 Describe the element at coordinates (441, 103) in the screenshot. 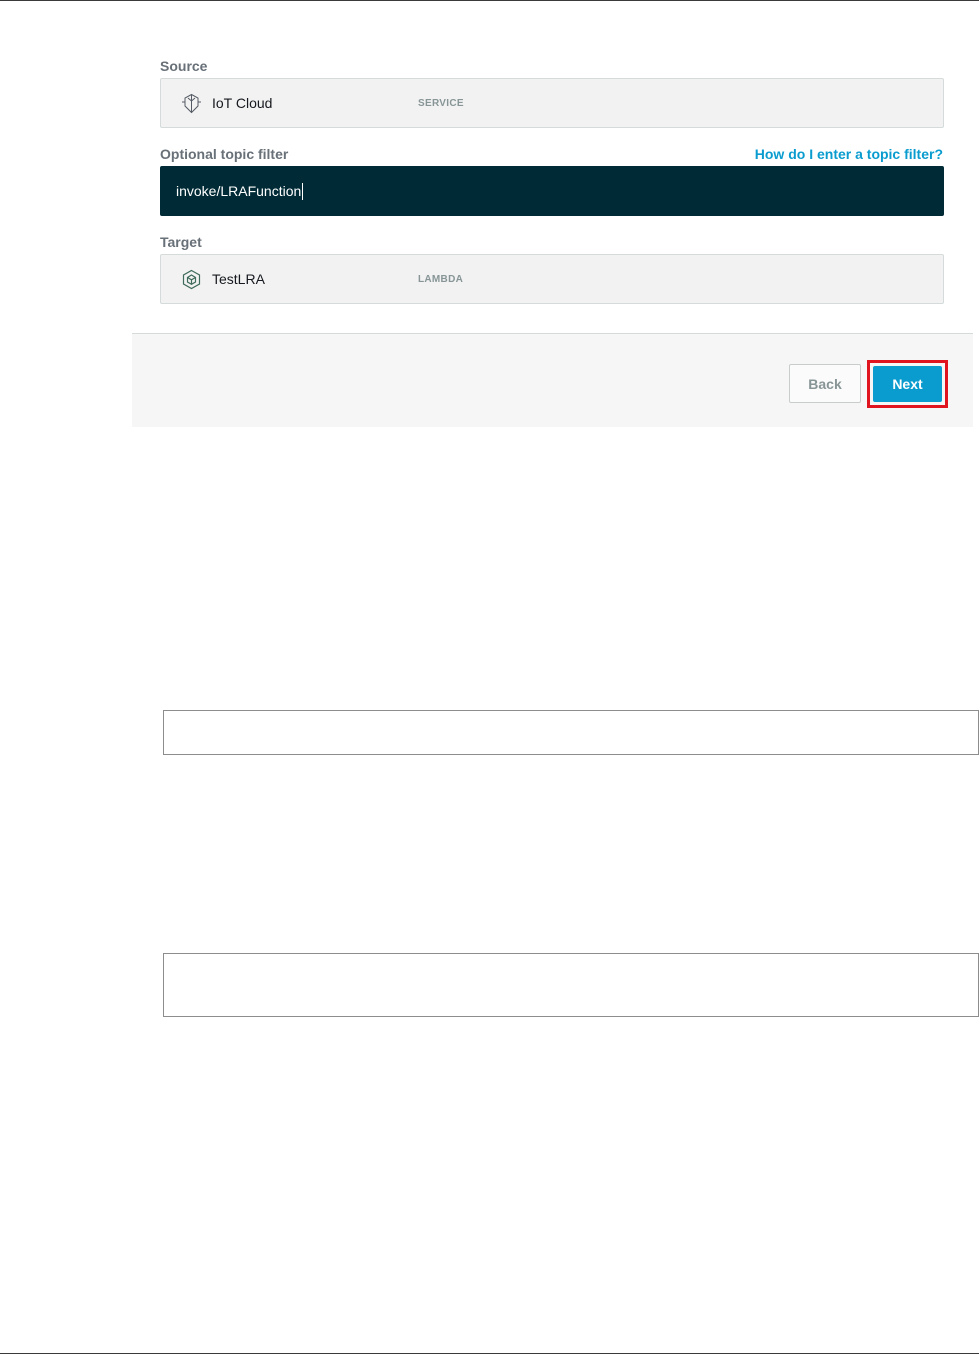

I see `source-kind: SERVICE` at that location.